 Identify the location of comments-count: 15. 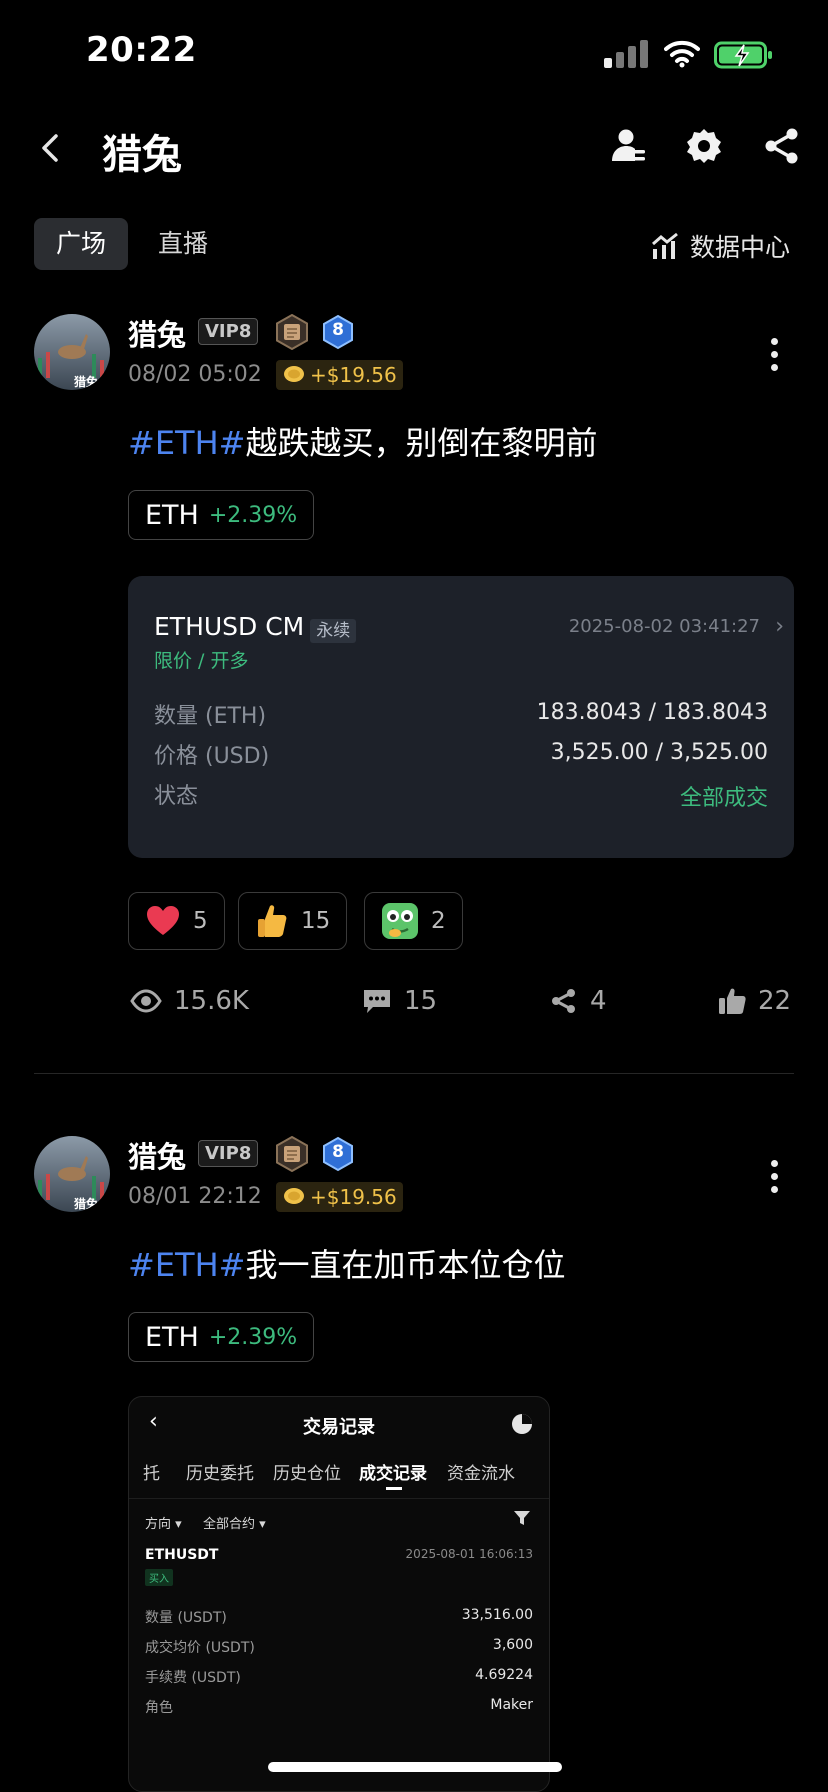
(421, 1001).